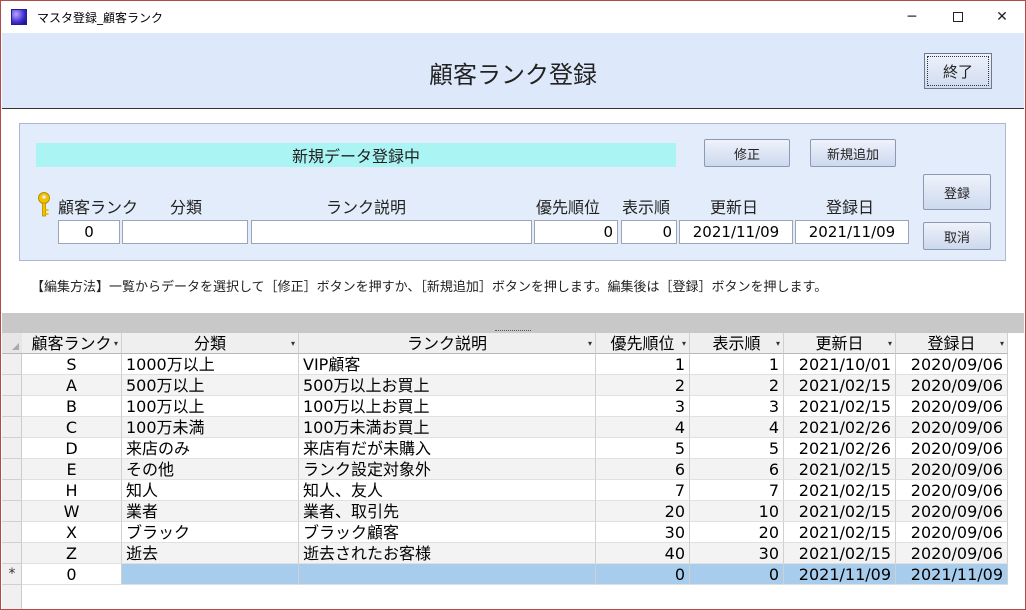 This screenshot has height=610, width=1026. I want to click on new-cell-description, so click(447, 574).